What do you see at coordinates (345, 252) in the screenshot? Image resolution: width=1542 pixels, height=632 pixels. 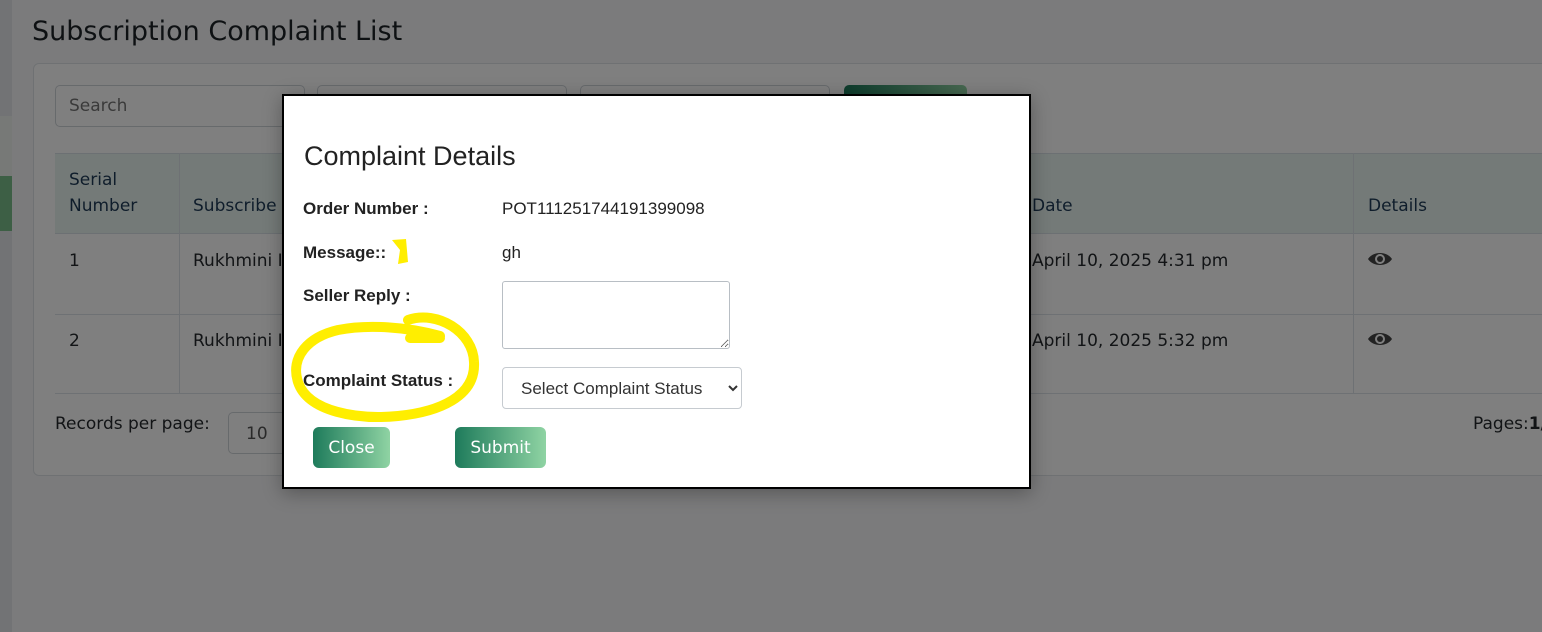 I see `message-label: Message::` at bounding box center [345, 252].